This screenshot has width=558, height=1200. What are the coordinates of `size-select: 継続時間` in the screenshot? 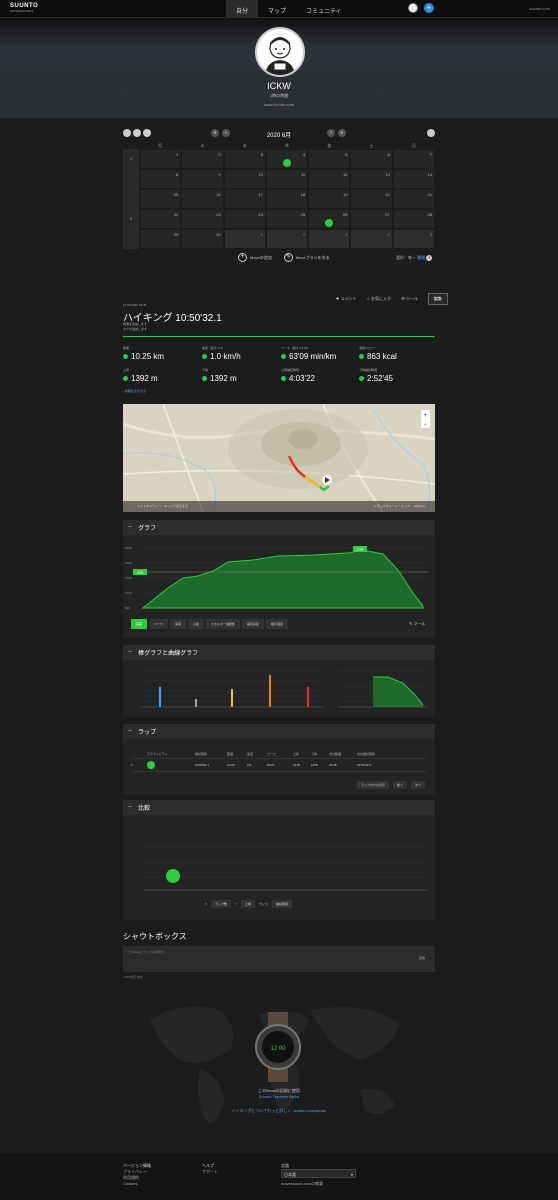 It's located at (281, 904).